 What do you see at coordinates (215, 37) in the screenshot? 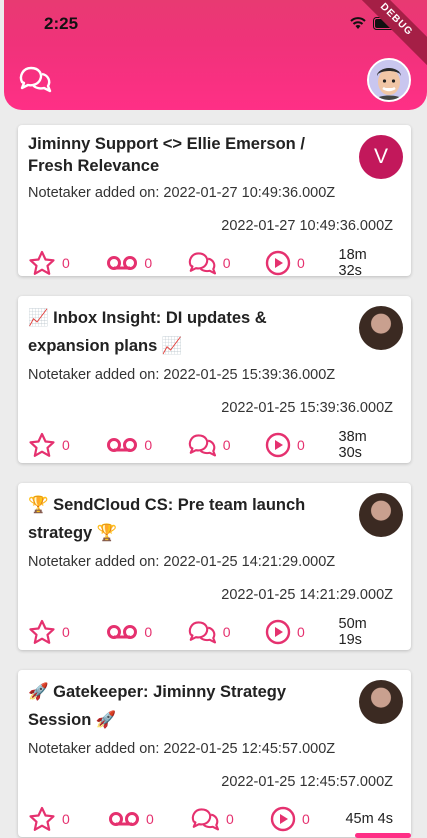
I see `status-bar: 2:25 DEBUG` at bounding box center [215, 37].